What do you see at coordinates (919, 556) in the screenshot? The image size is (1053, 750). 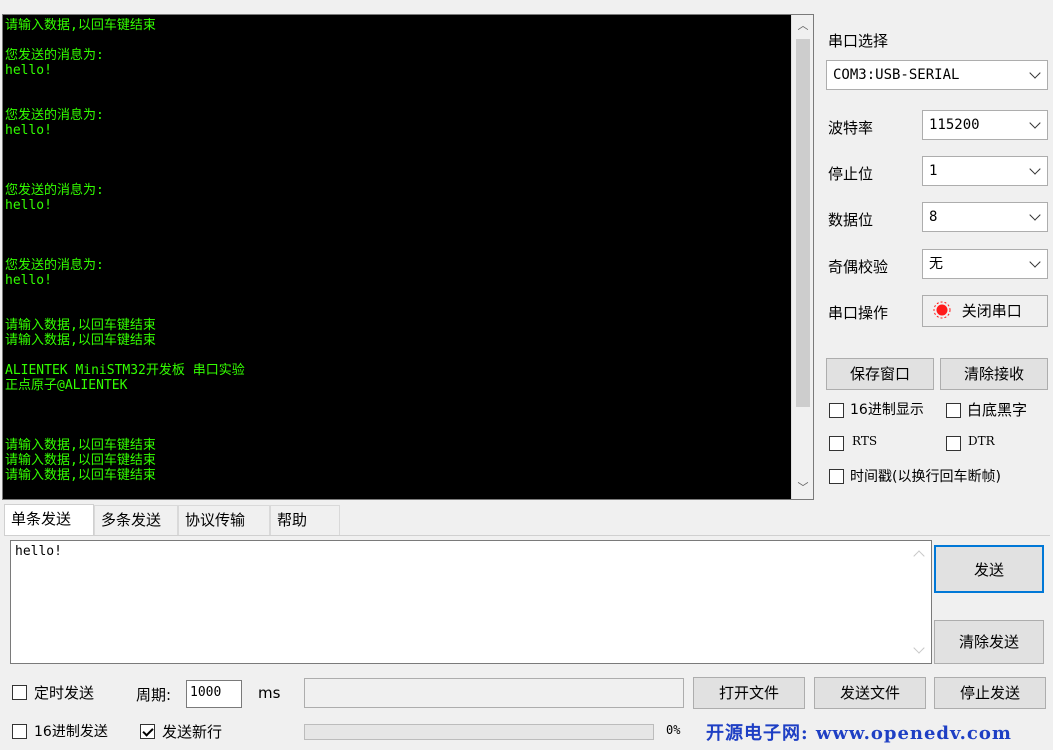 I see `scroll-up-icon` at bounding box center [919, 556].